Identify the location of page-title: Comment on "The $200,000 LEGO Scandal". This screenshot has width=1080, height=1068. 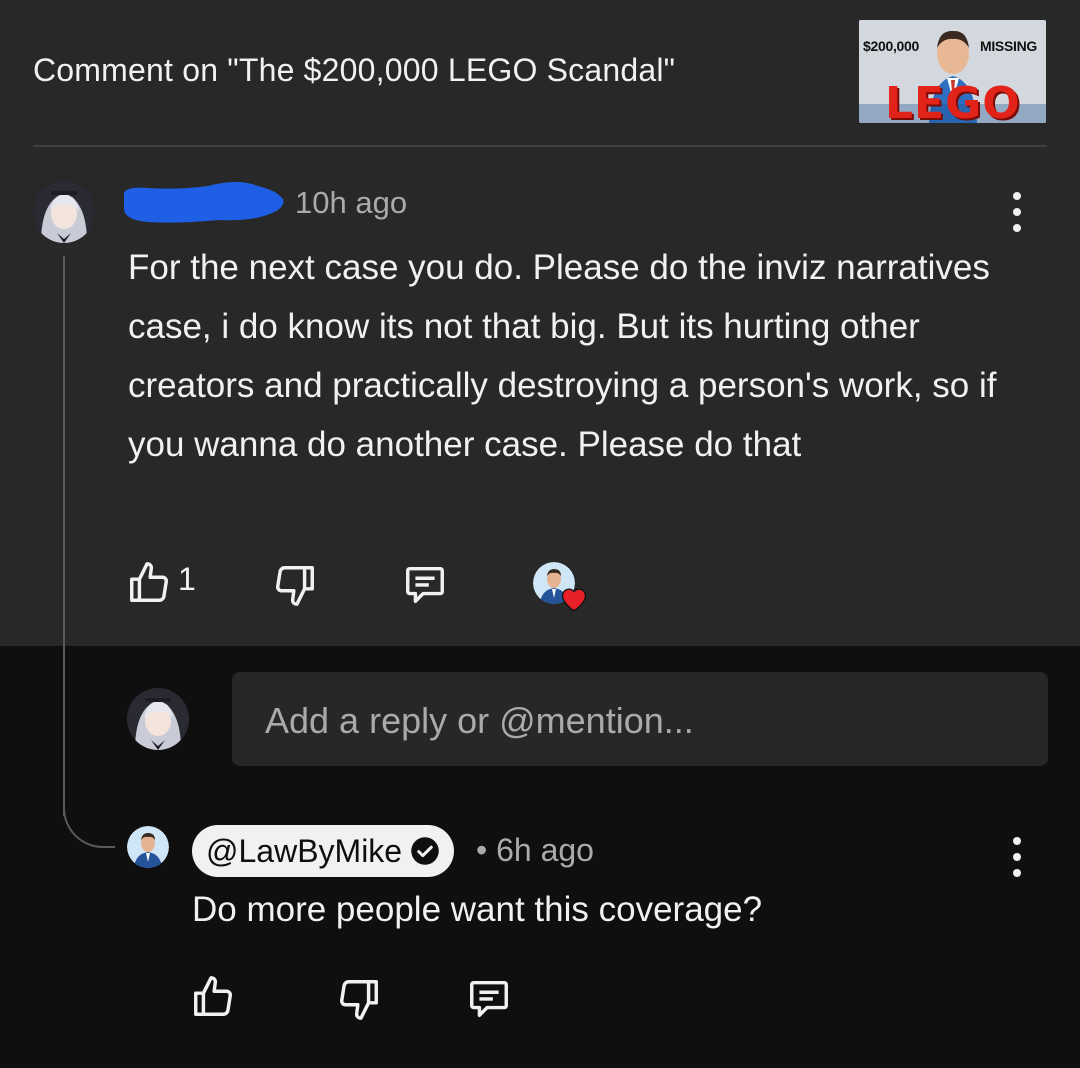
(354, 70).